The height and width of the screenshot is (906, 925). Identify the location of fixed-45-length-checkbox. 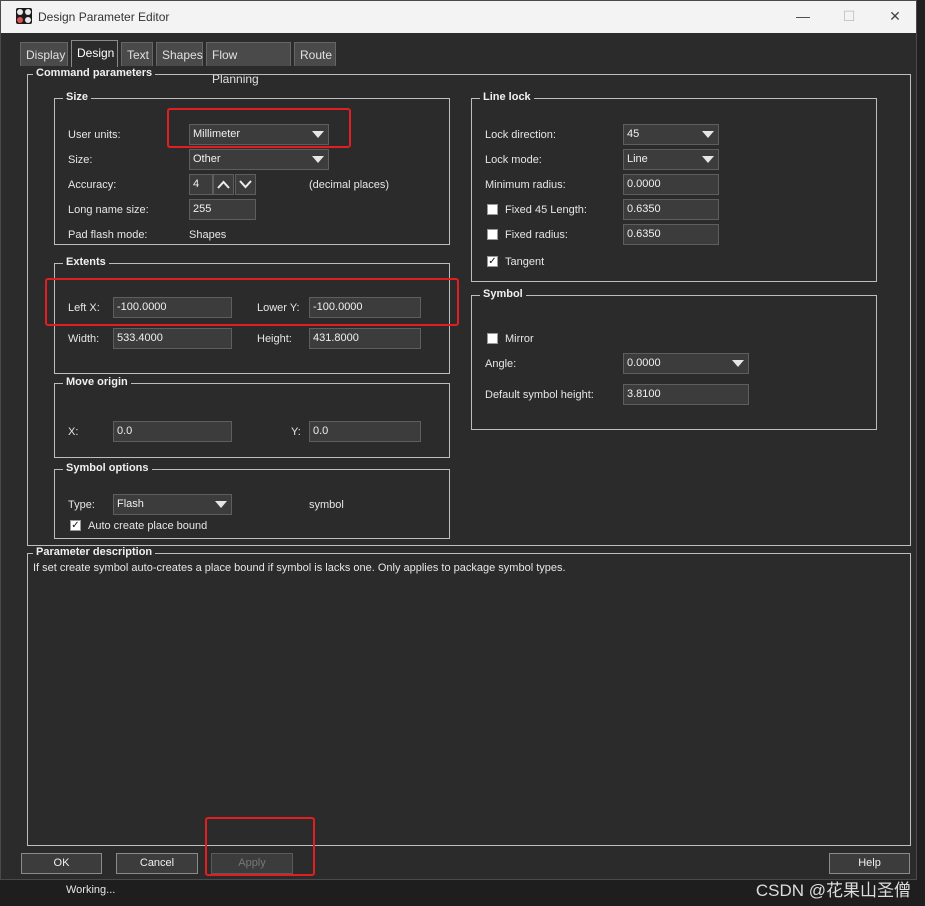
(492, 209).